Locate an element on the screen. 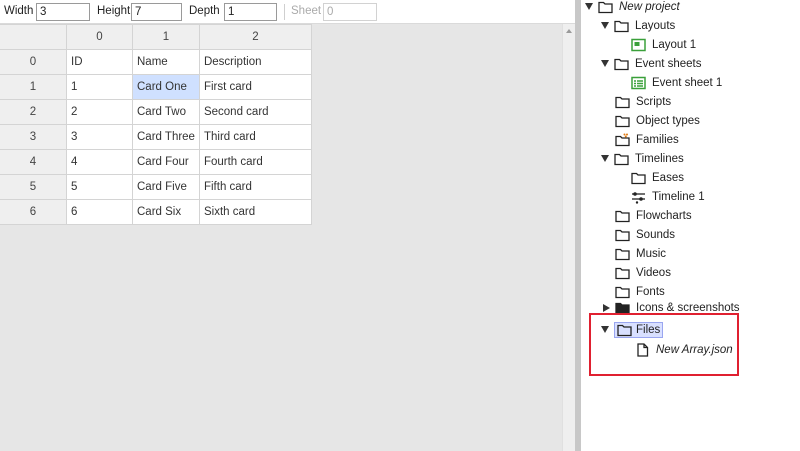 The width and height of the screenshot is (800, 451). grid-cell: Card Two is located at coordinates (166, 112).